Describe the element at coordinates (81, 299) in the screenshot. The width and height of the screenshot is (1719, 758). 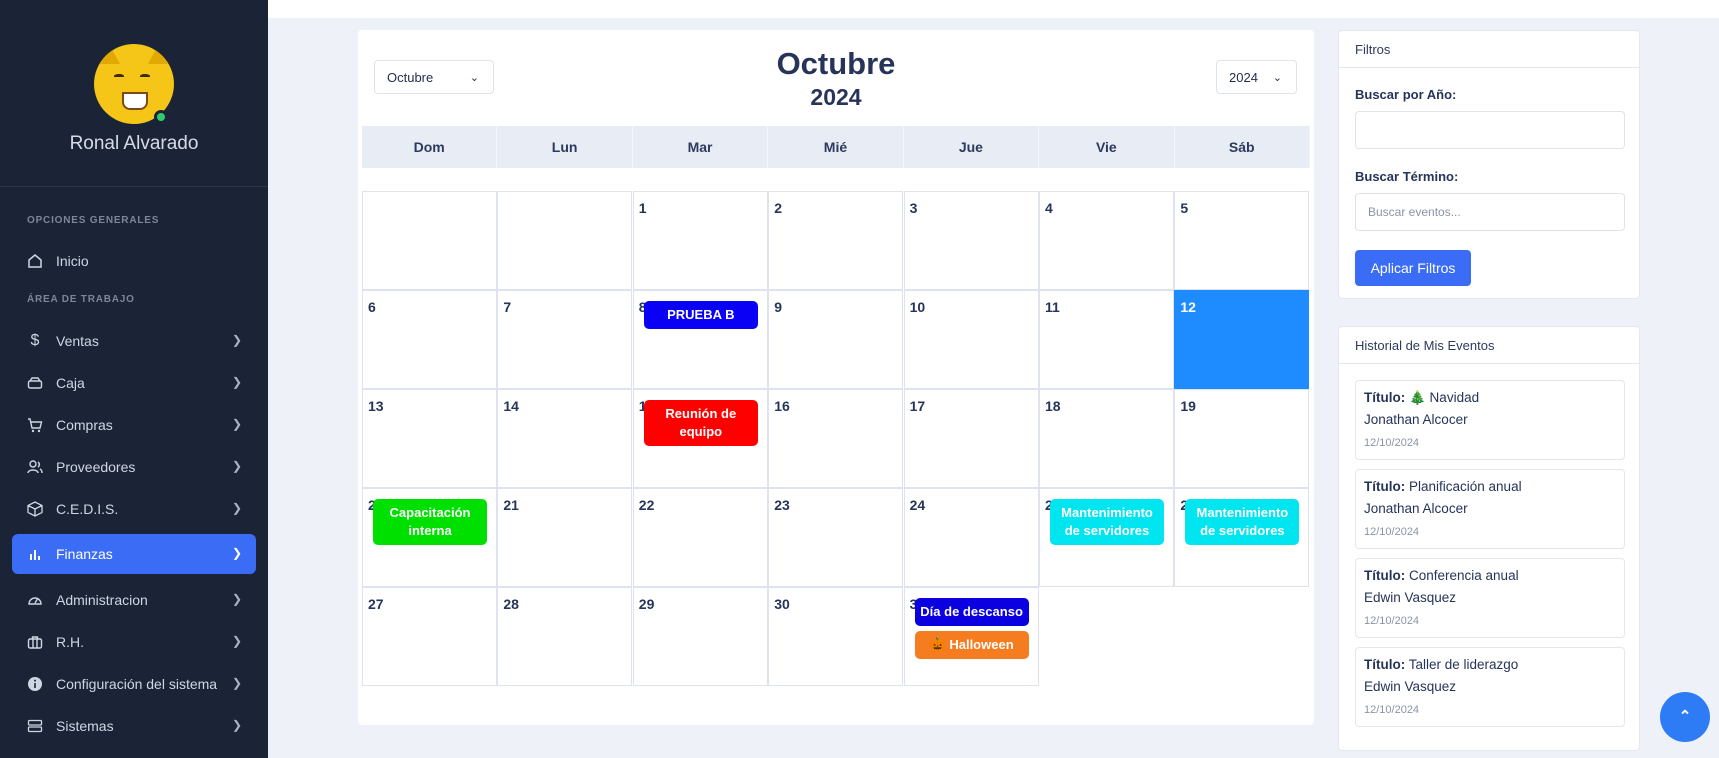
I see `section-title-work: ÁREA DE TRABAJO` at that location.